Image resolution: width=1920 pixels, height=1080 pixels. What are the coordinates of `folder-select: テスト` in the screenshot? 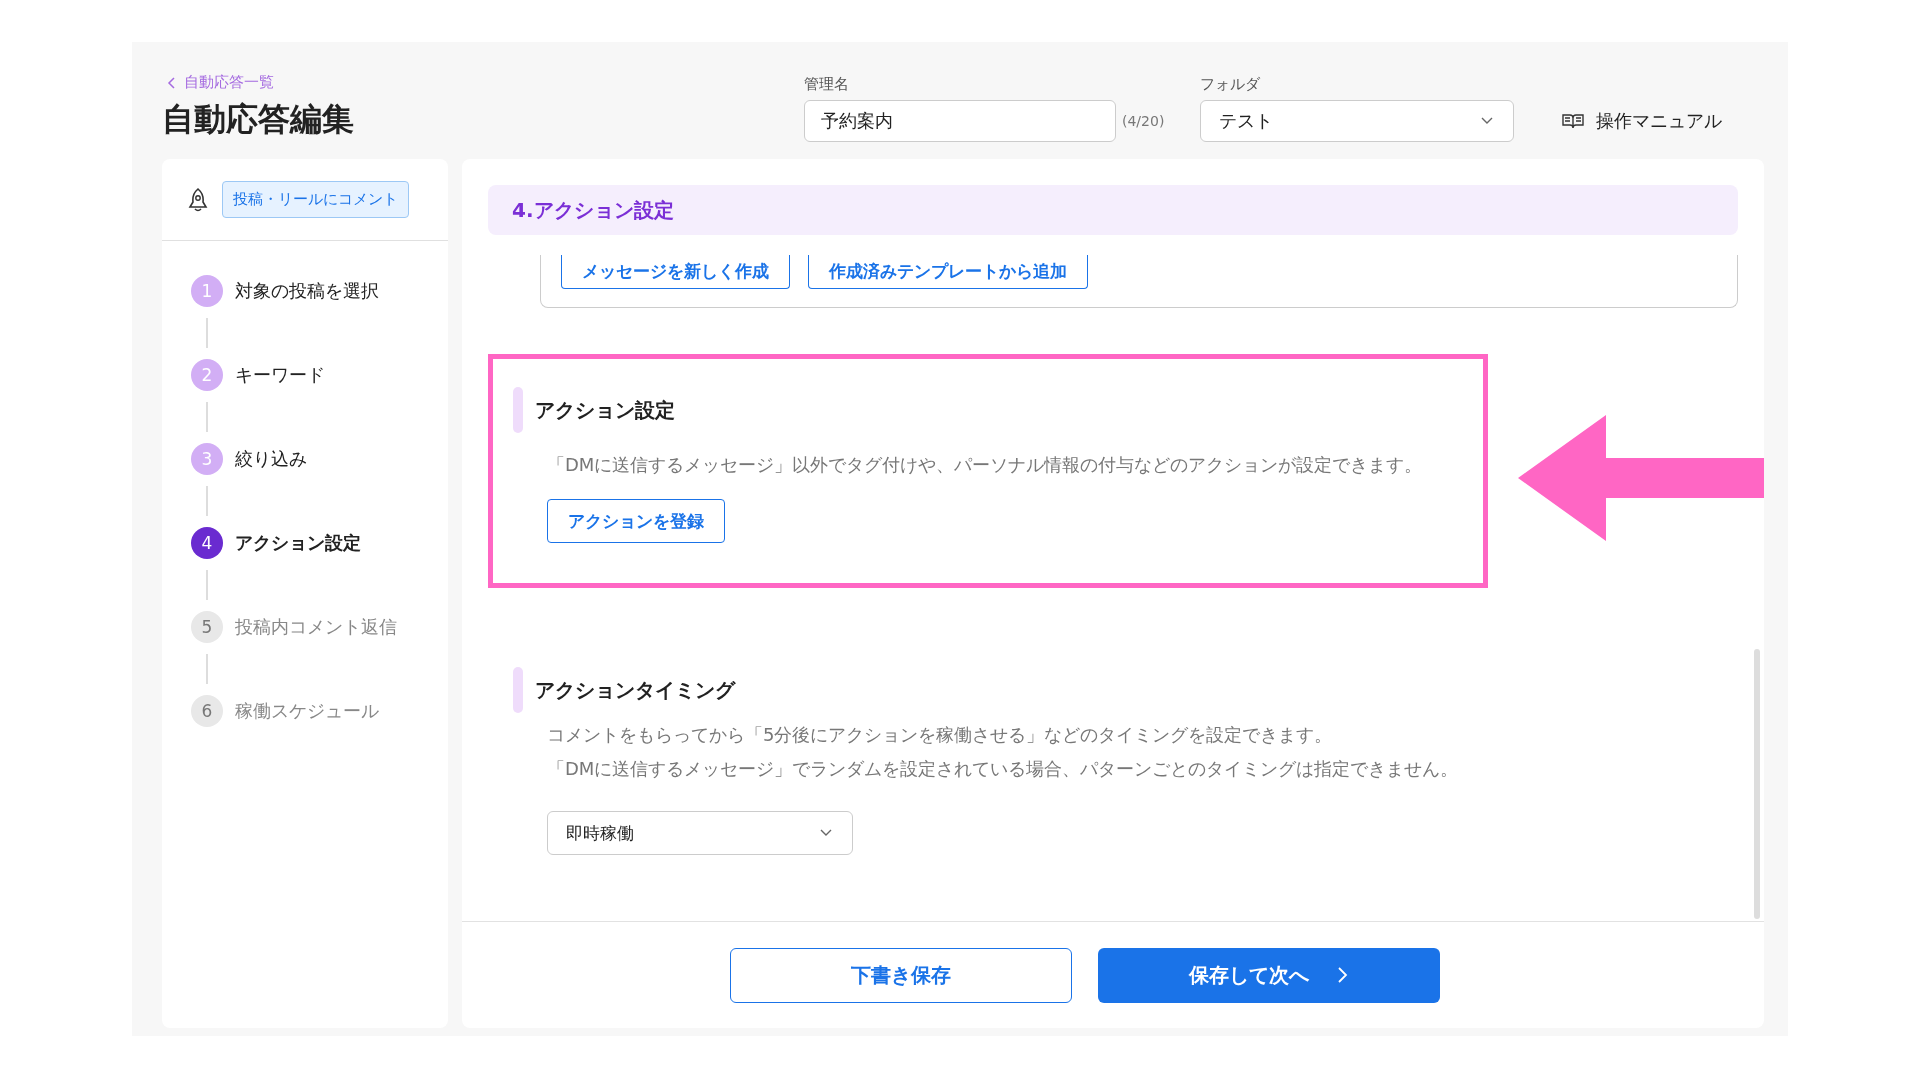 It's located at (1357, 121).